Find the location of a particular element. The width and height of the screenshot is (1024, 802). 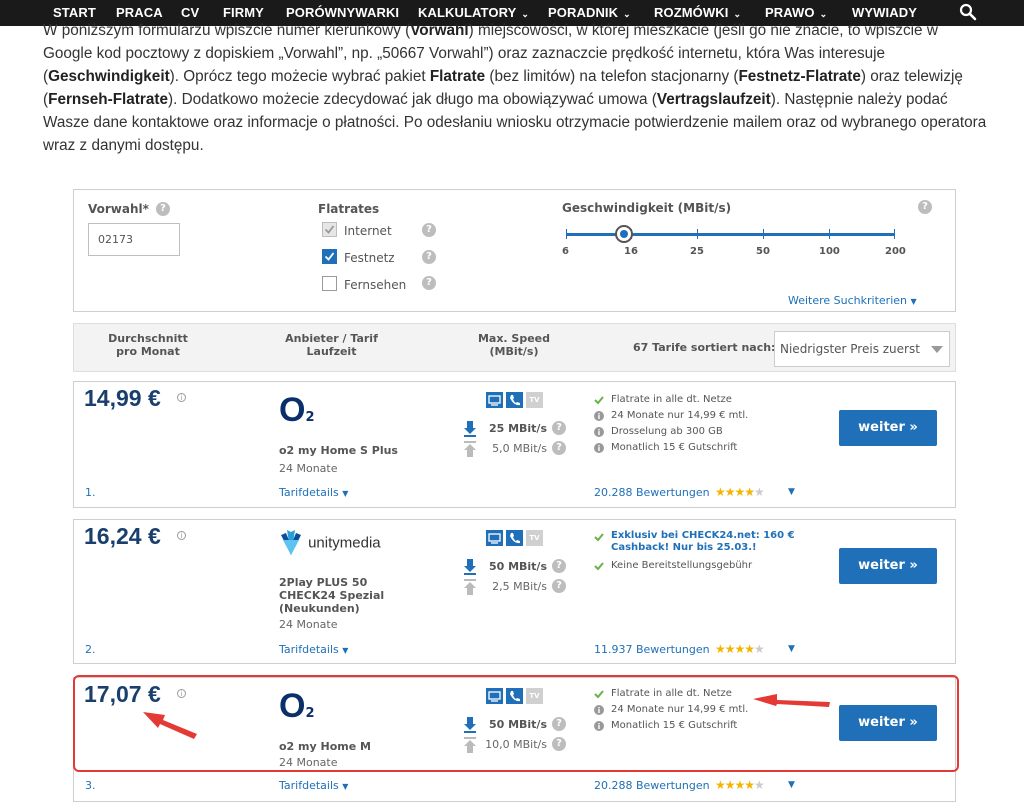

chevron-down-icon is located at coordinates (937, 349).